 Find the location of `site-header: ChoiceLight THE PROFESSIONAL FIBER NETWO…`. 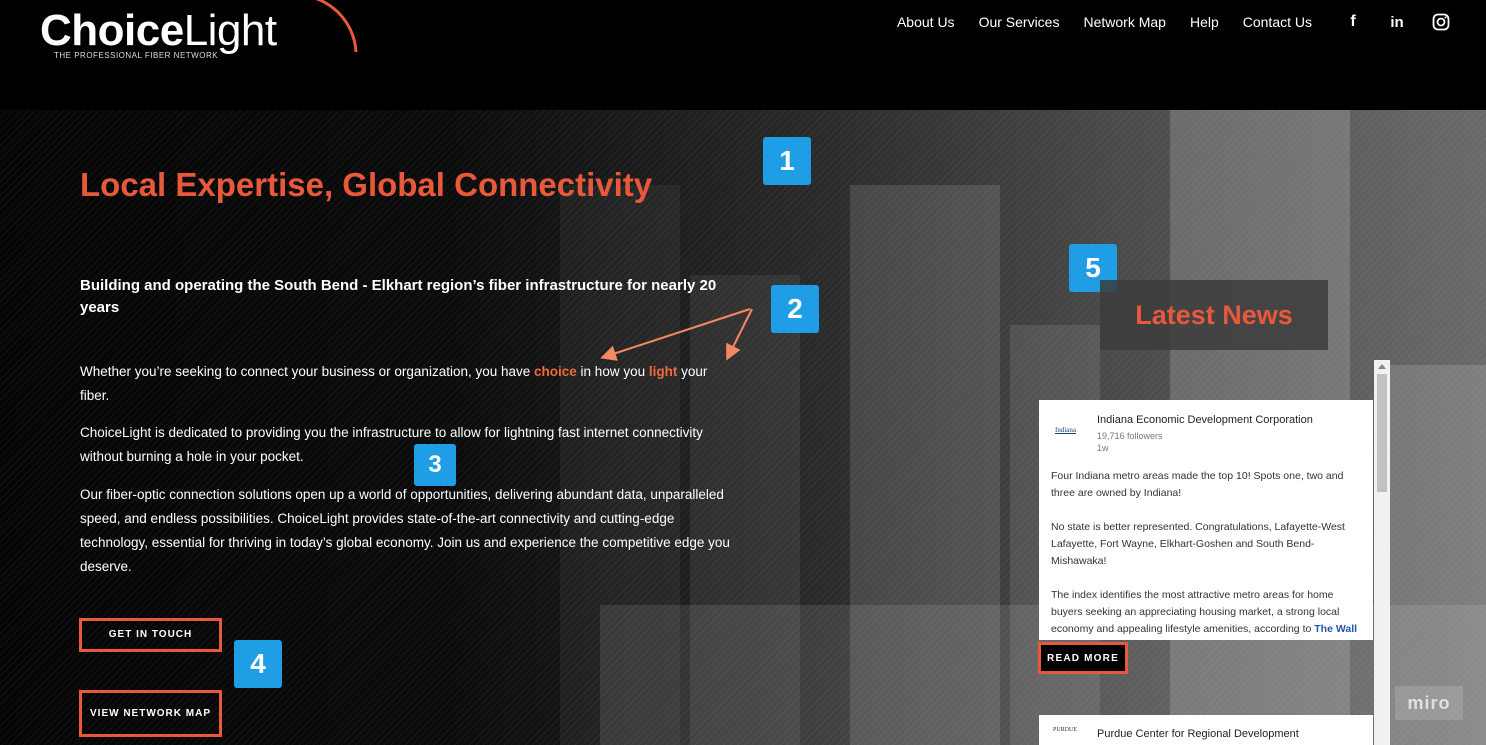

site-header: ChoiceLight THE PROFESSIONAL FIBER NETWO… is located at coordinates (743, 55).